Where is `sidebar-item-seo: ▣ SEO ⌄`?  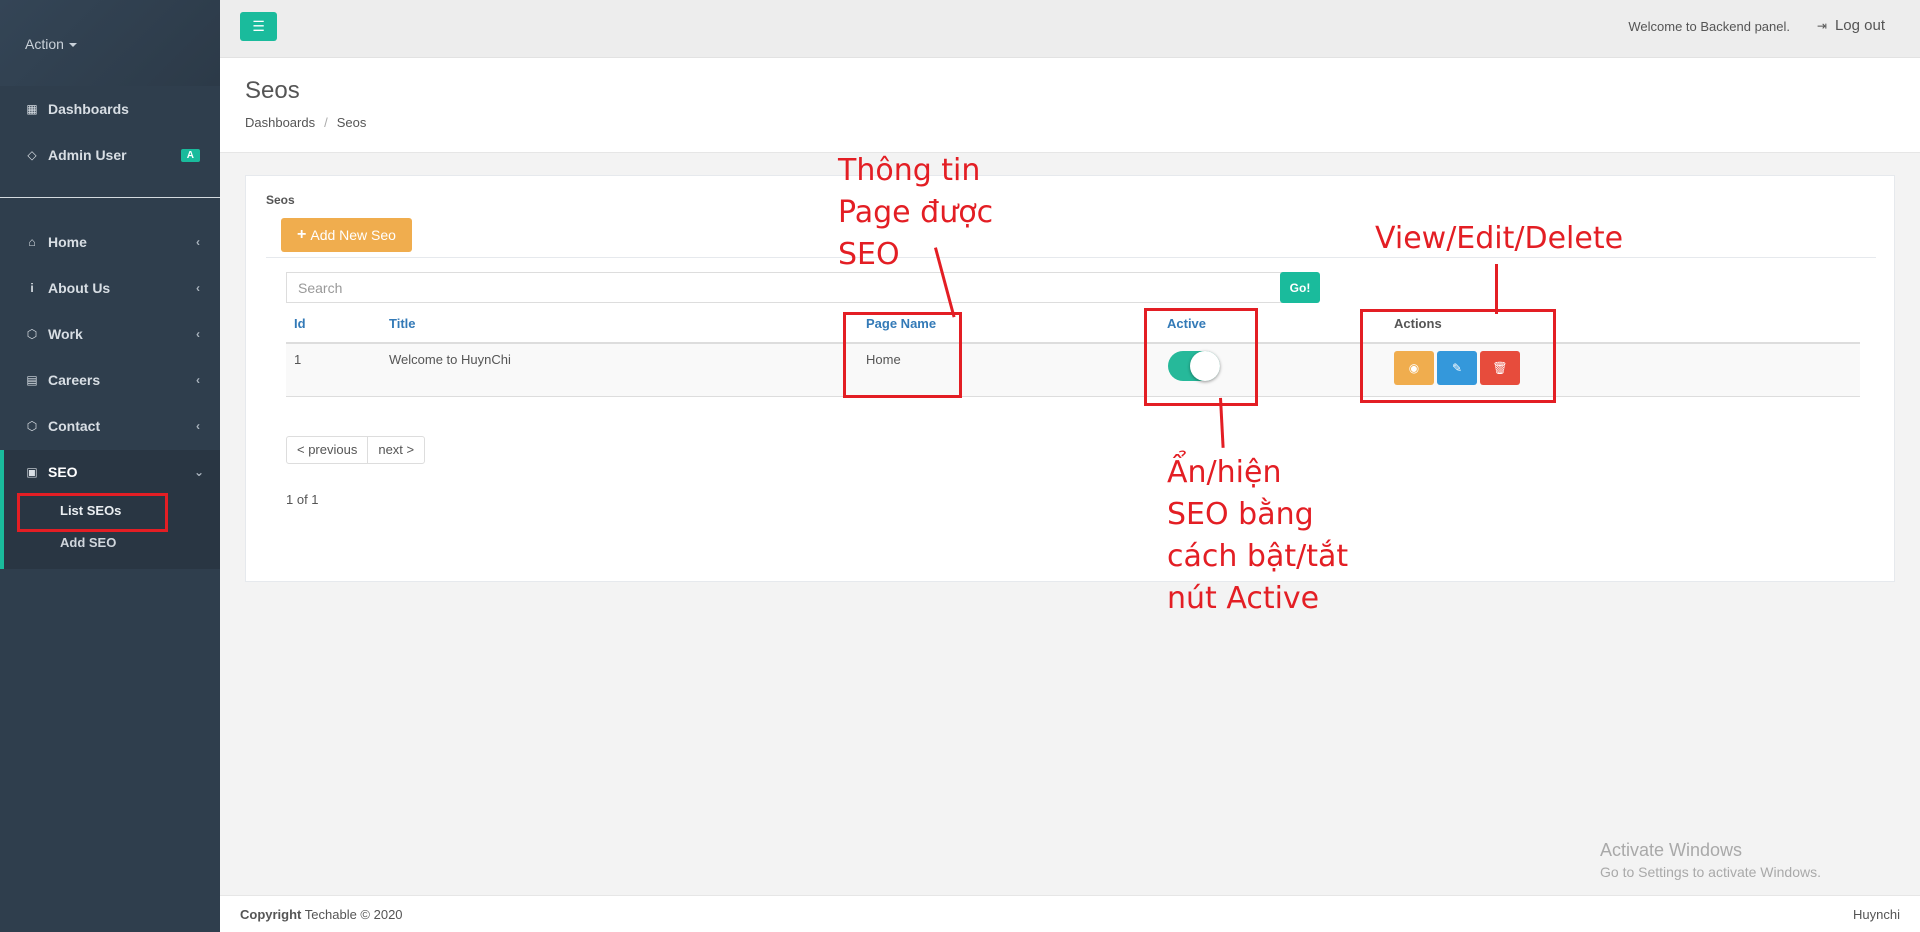 sidebar-item-seo: ▣ SEO ⌄ is located at coordinates (114, 472).